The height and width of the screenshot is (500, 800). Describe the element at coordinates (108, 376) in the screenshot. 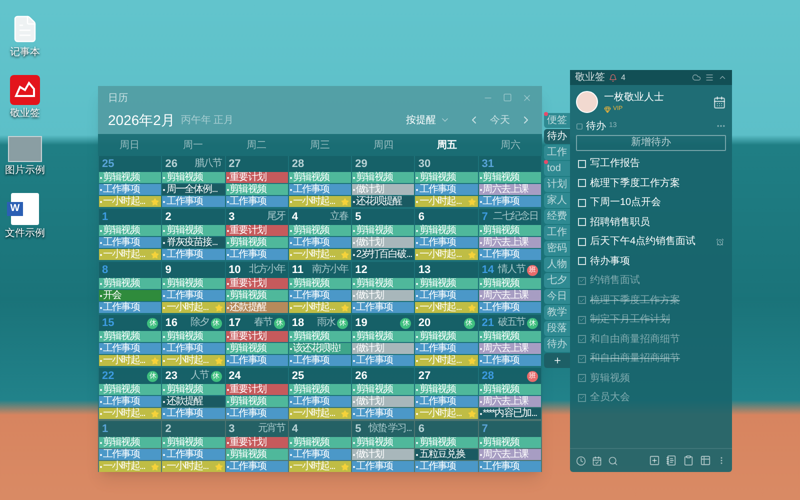

I see `date-number: 22` at that location.